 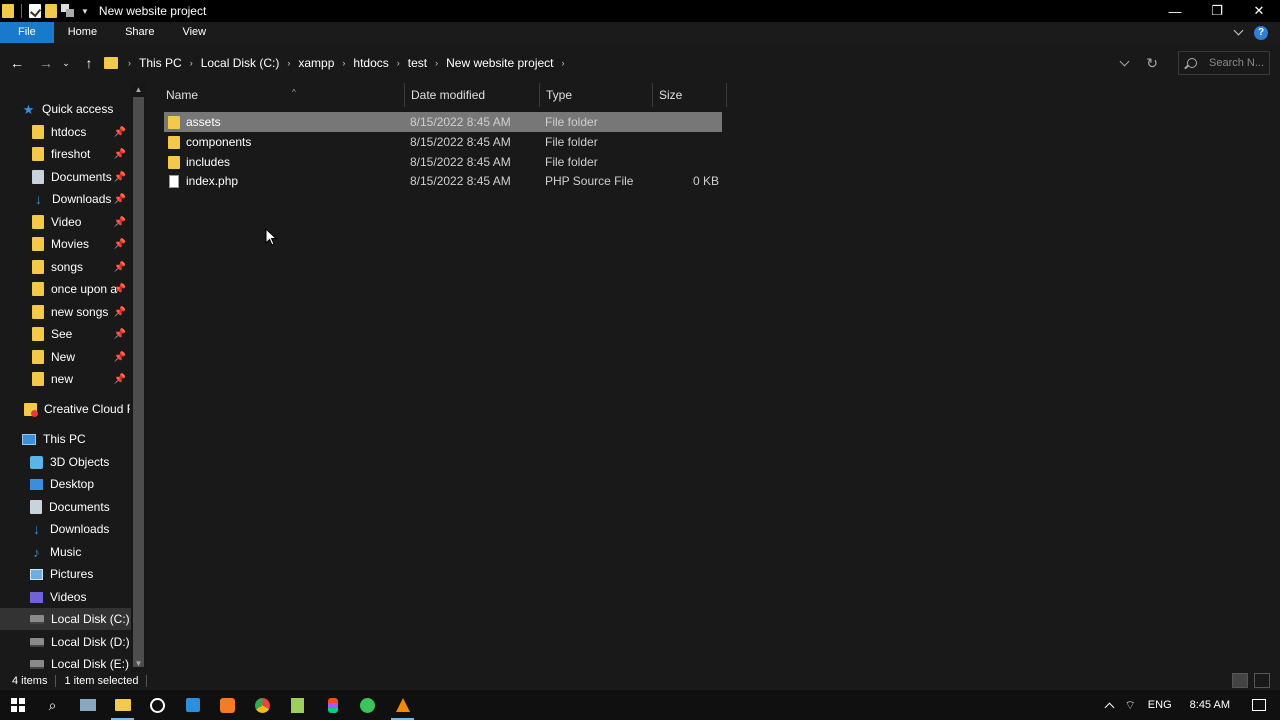 I want to click on nav-item-documents-pc: Documents, so click(x=80, y=507).